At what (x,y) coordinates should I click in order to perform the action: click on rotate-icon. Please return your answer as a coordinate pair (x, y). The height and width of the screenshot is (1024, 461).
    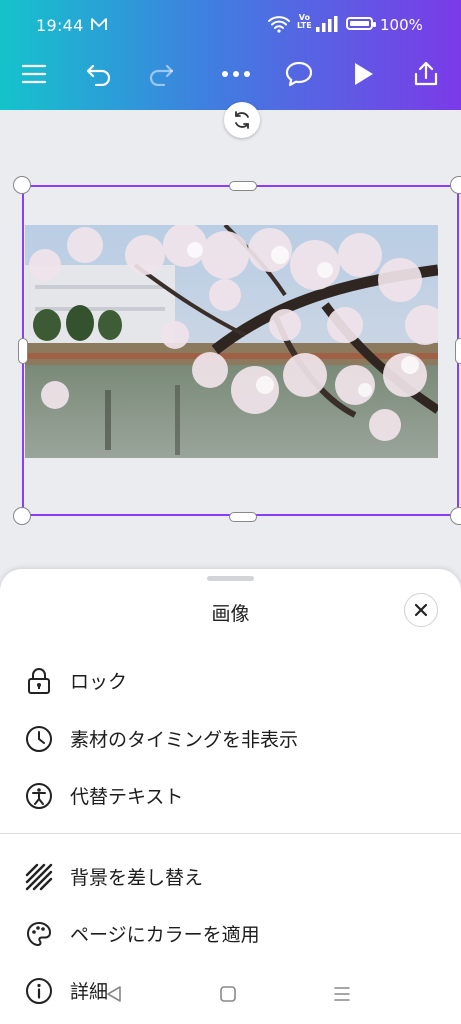
    Looking at the image, I should click on (242, 120).